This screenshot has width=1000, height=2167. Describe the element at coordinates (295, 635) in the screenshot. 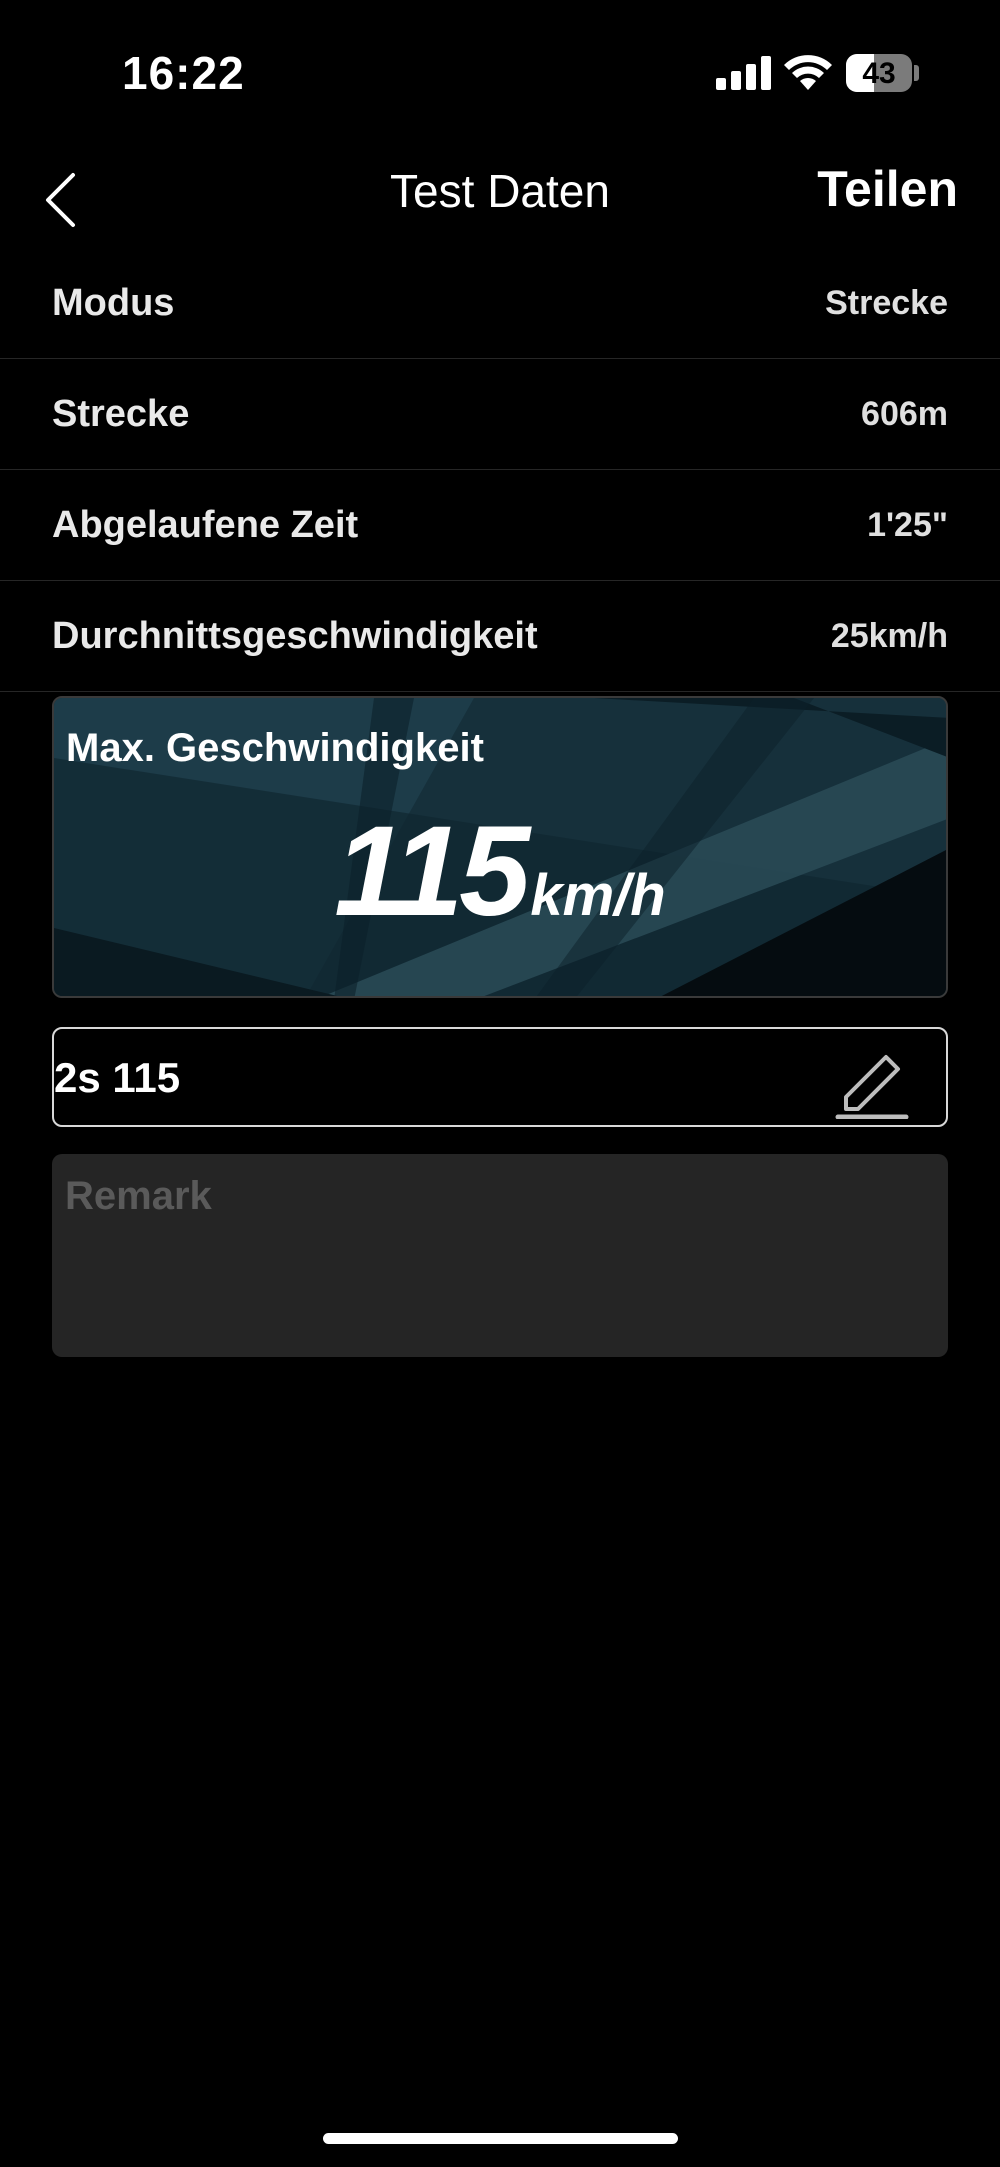

I see `info-label: Durchnittsgeschwindigkeit` at that location.